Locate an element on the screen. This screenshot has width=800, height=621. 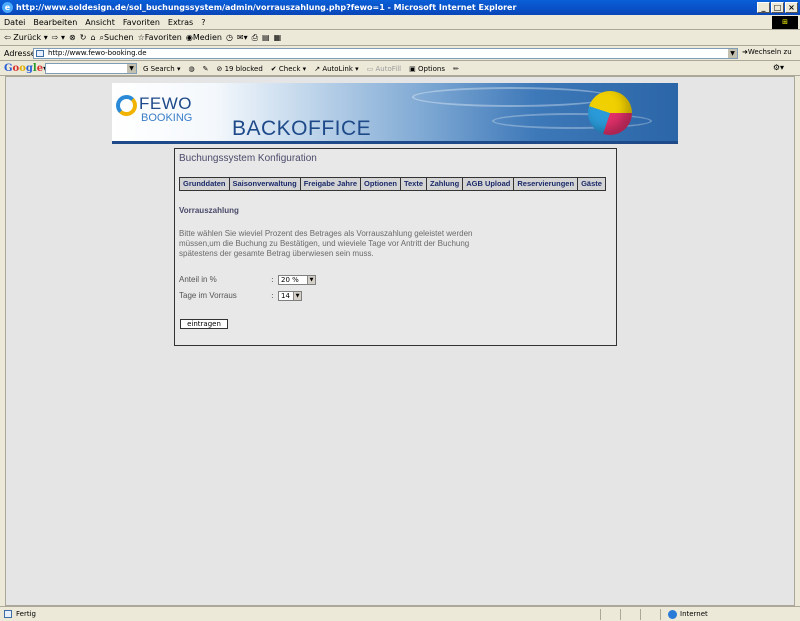
tab-reservierungen: Reservierungen is located at coordinates (546, 184).